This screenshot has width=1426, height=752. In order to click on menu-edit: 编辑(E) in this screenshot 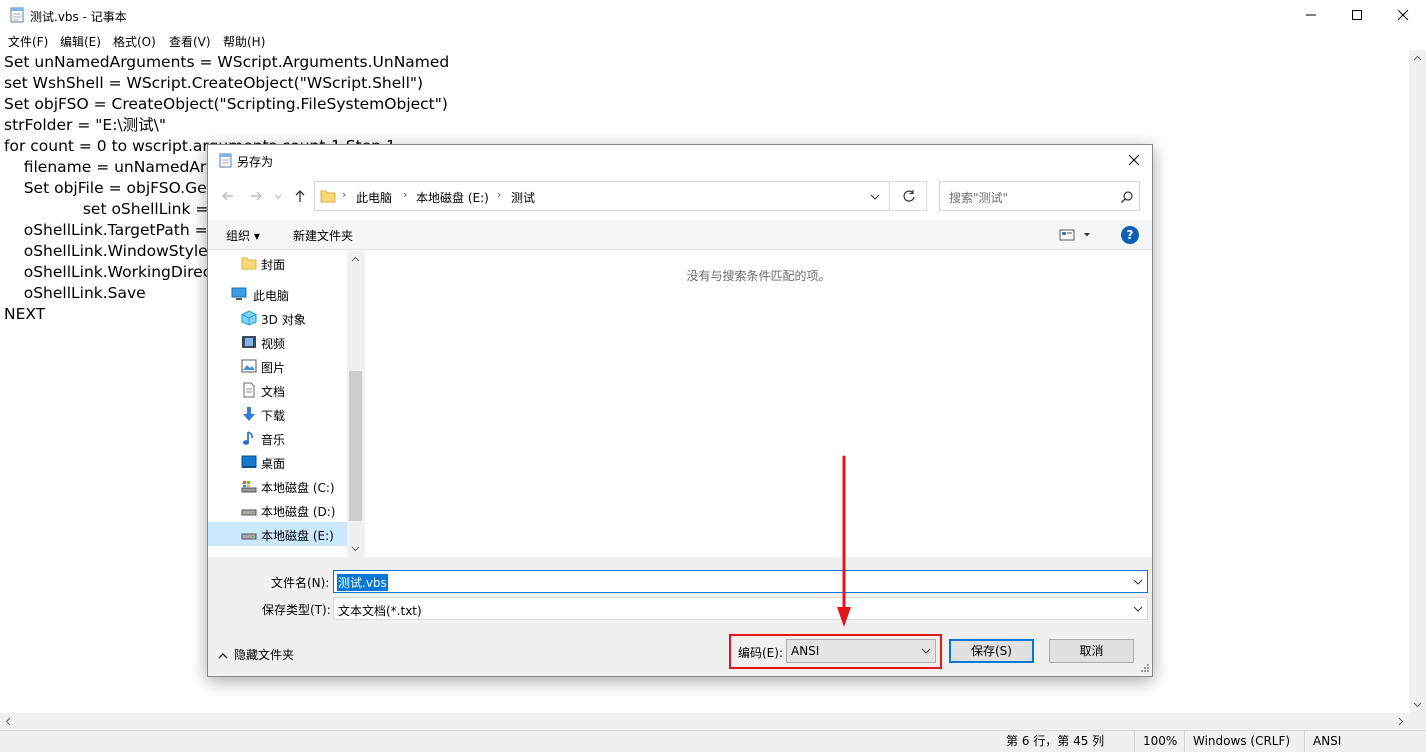, I will do `click(80, 41)`.